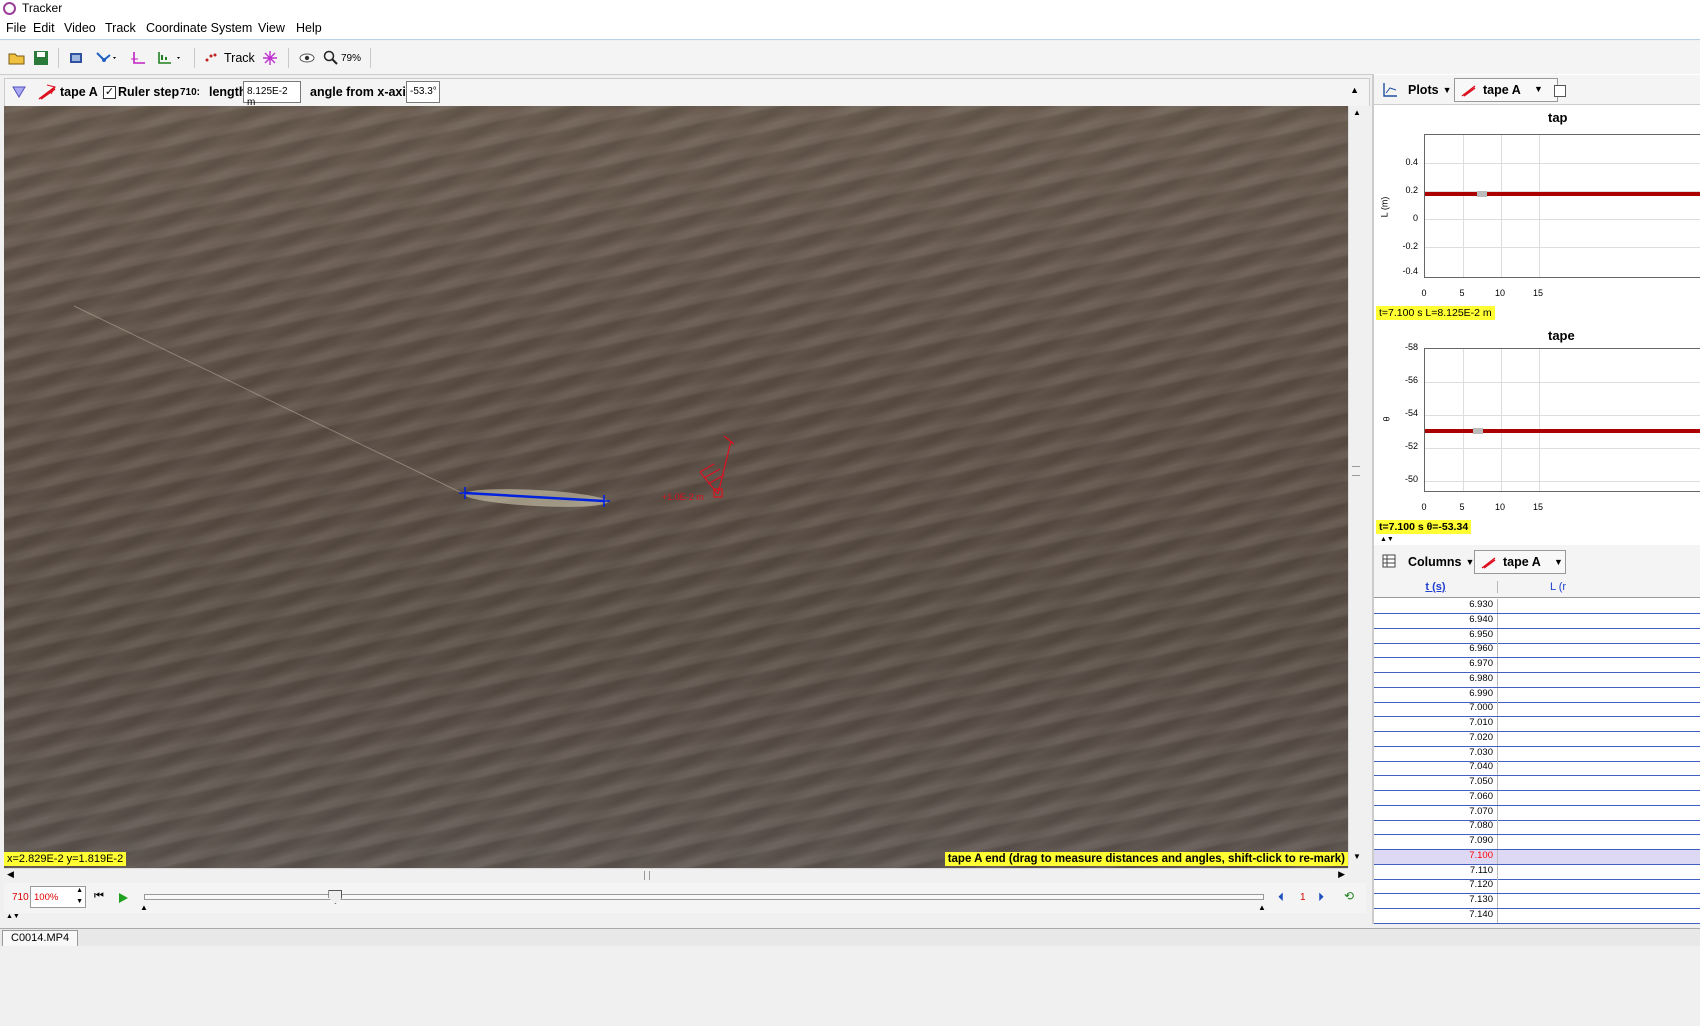  What do you see at coordinates (144, 907) in the screenshot?
I see `start-marker-icon: ▲` at bounding box center [144, 907].